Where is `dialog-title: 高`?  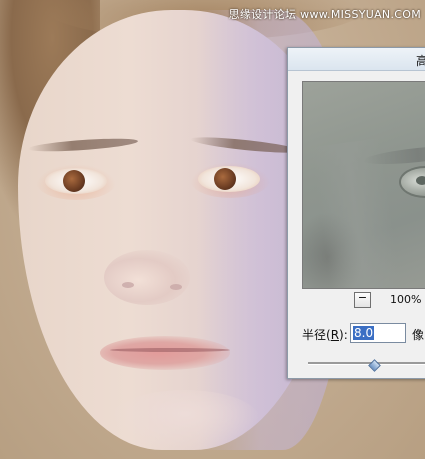
dialog-title: 高 is located at coordinates (420, 61).